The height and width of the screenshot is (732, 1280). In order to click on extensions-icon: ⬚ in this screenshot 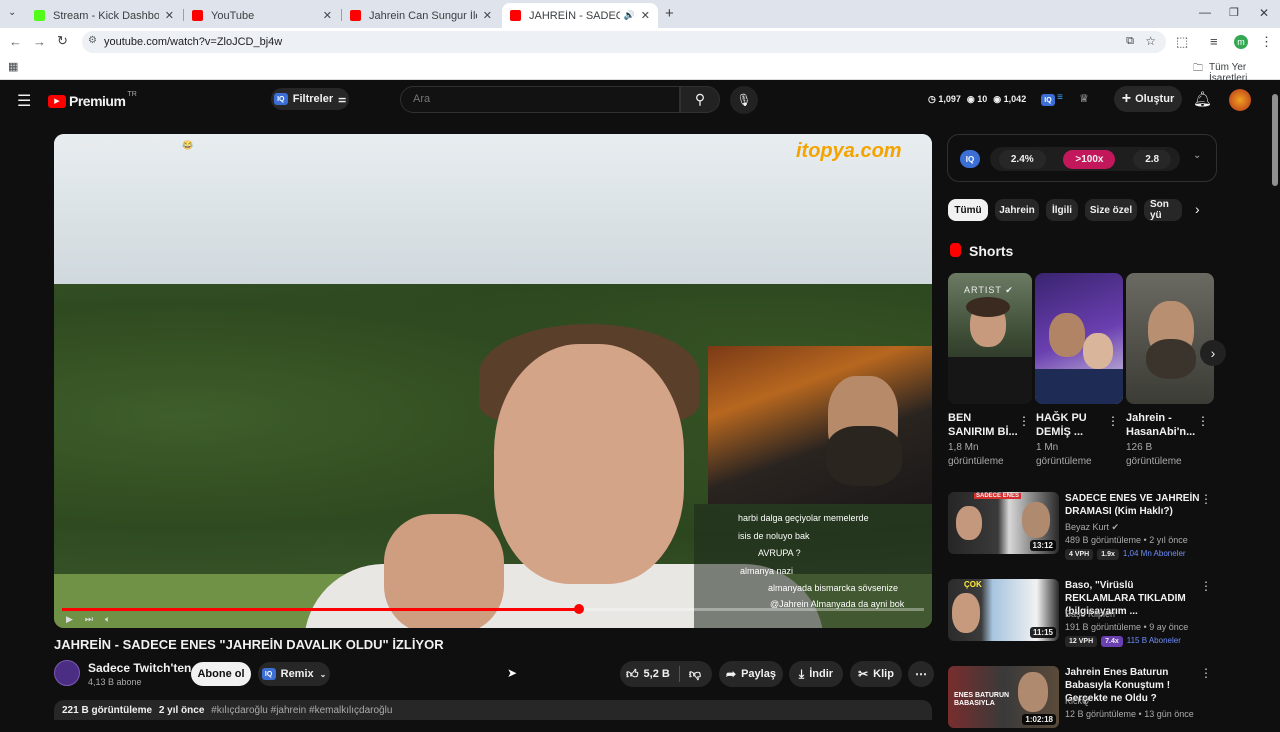, I will do `click(1182, 42)`.